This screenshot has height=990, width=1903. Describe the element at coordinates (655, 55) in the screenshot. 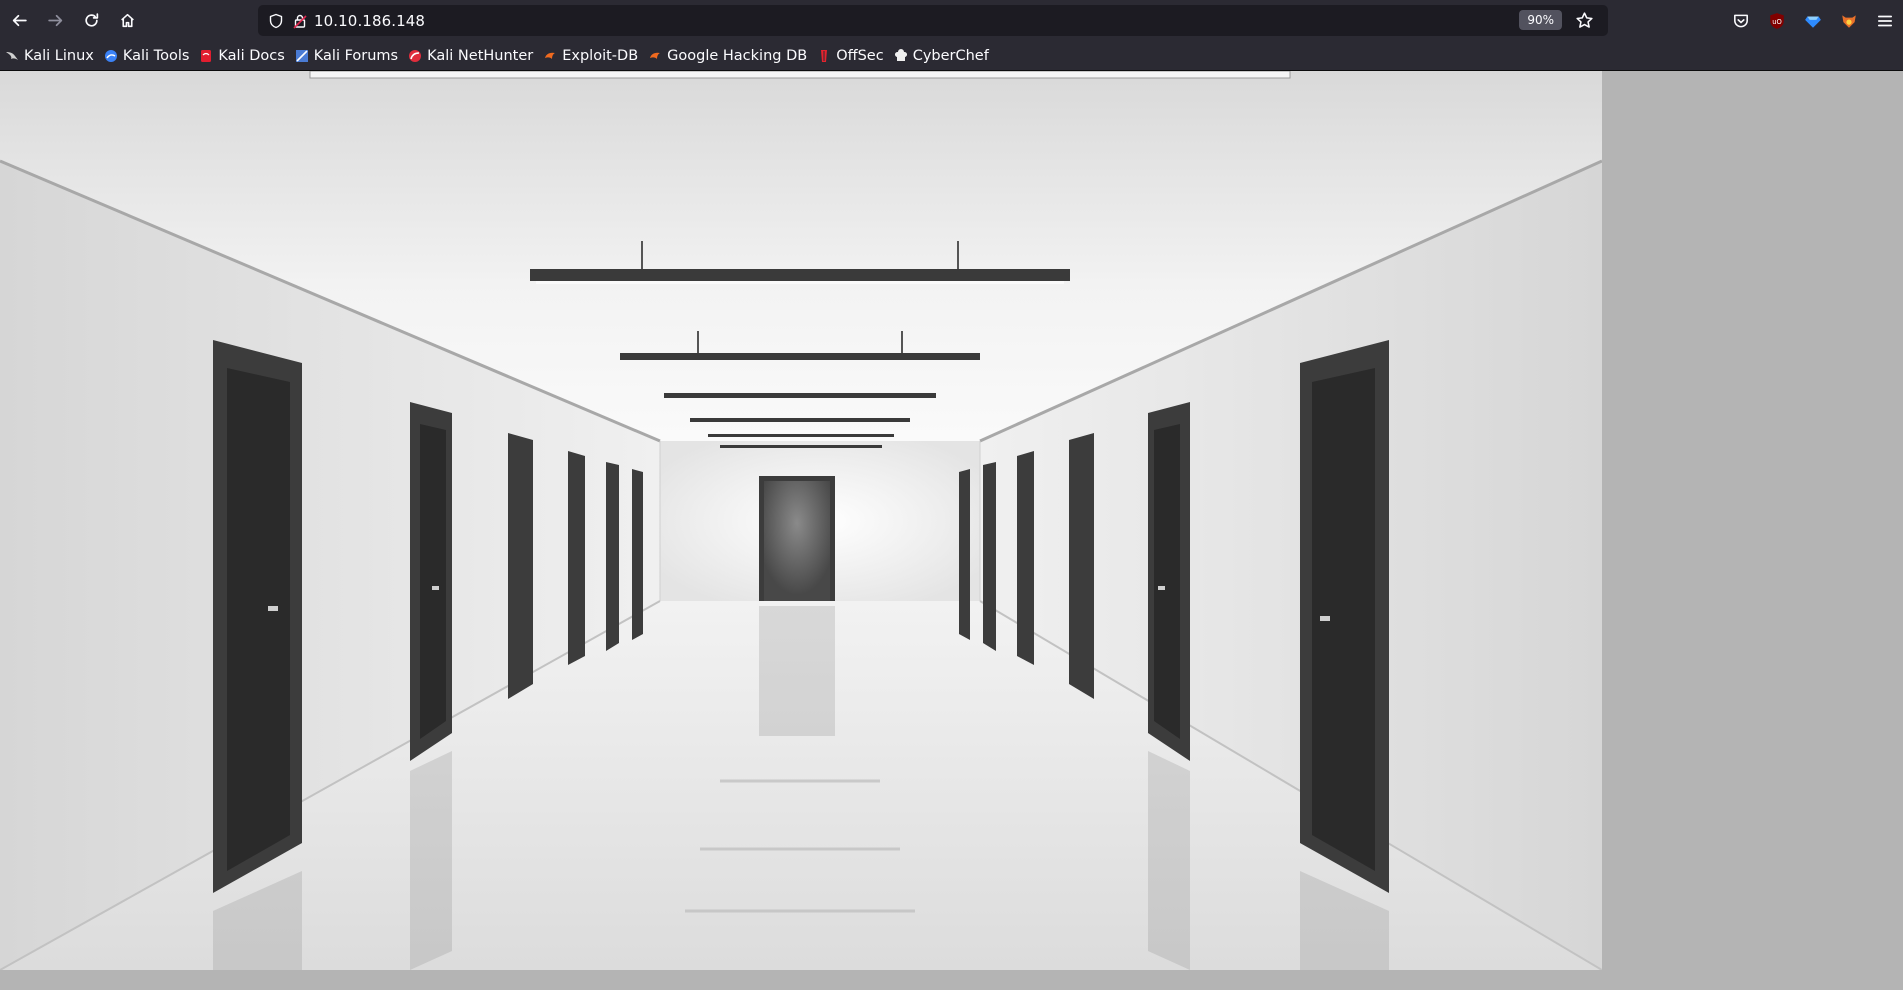

I see `ghdb-icon` at that location.